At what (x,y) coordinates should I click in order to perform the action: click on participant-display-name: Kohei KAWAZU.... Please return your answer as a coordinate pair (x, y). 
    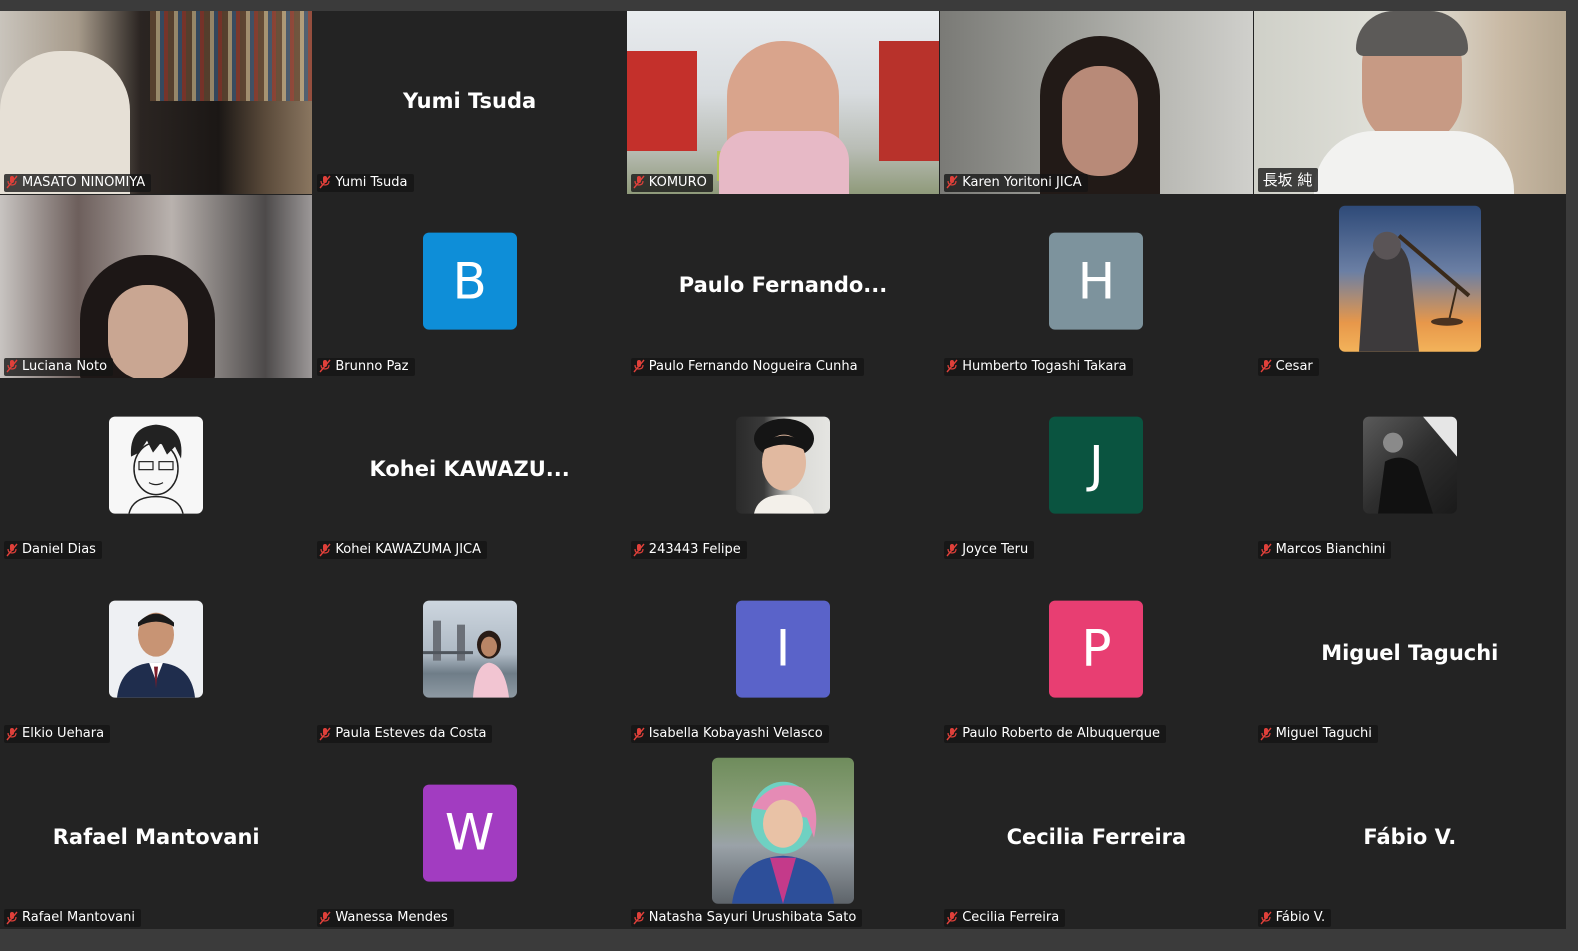
    Looking at the image, I should click on (469, 468).